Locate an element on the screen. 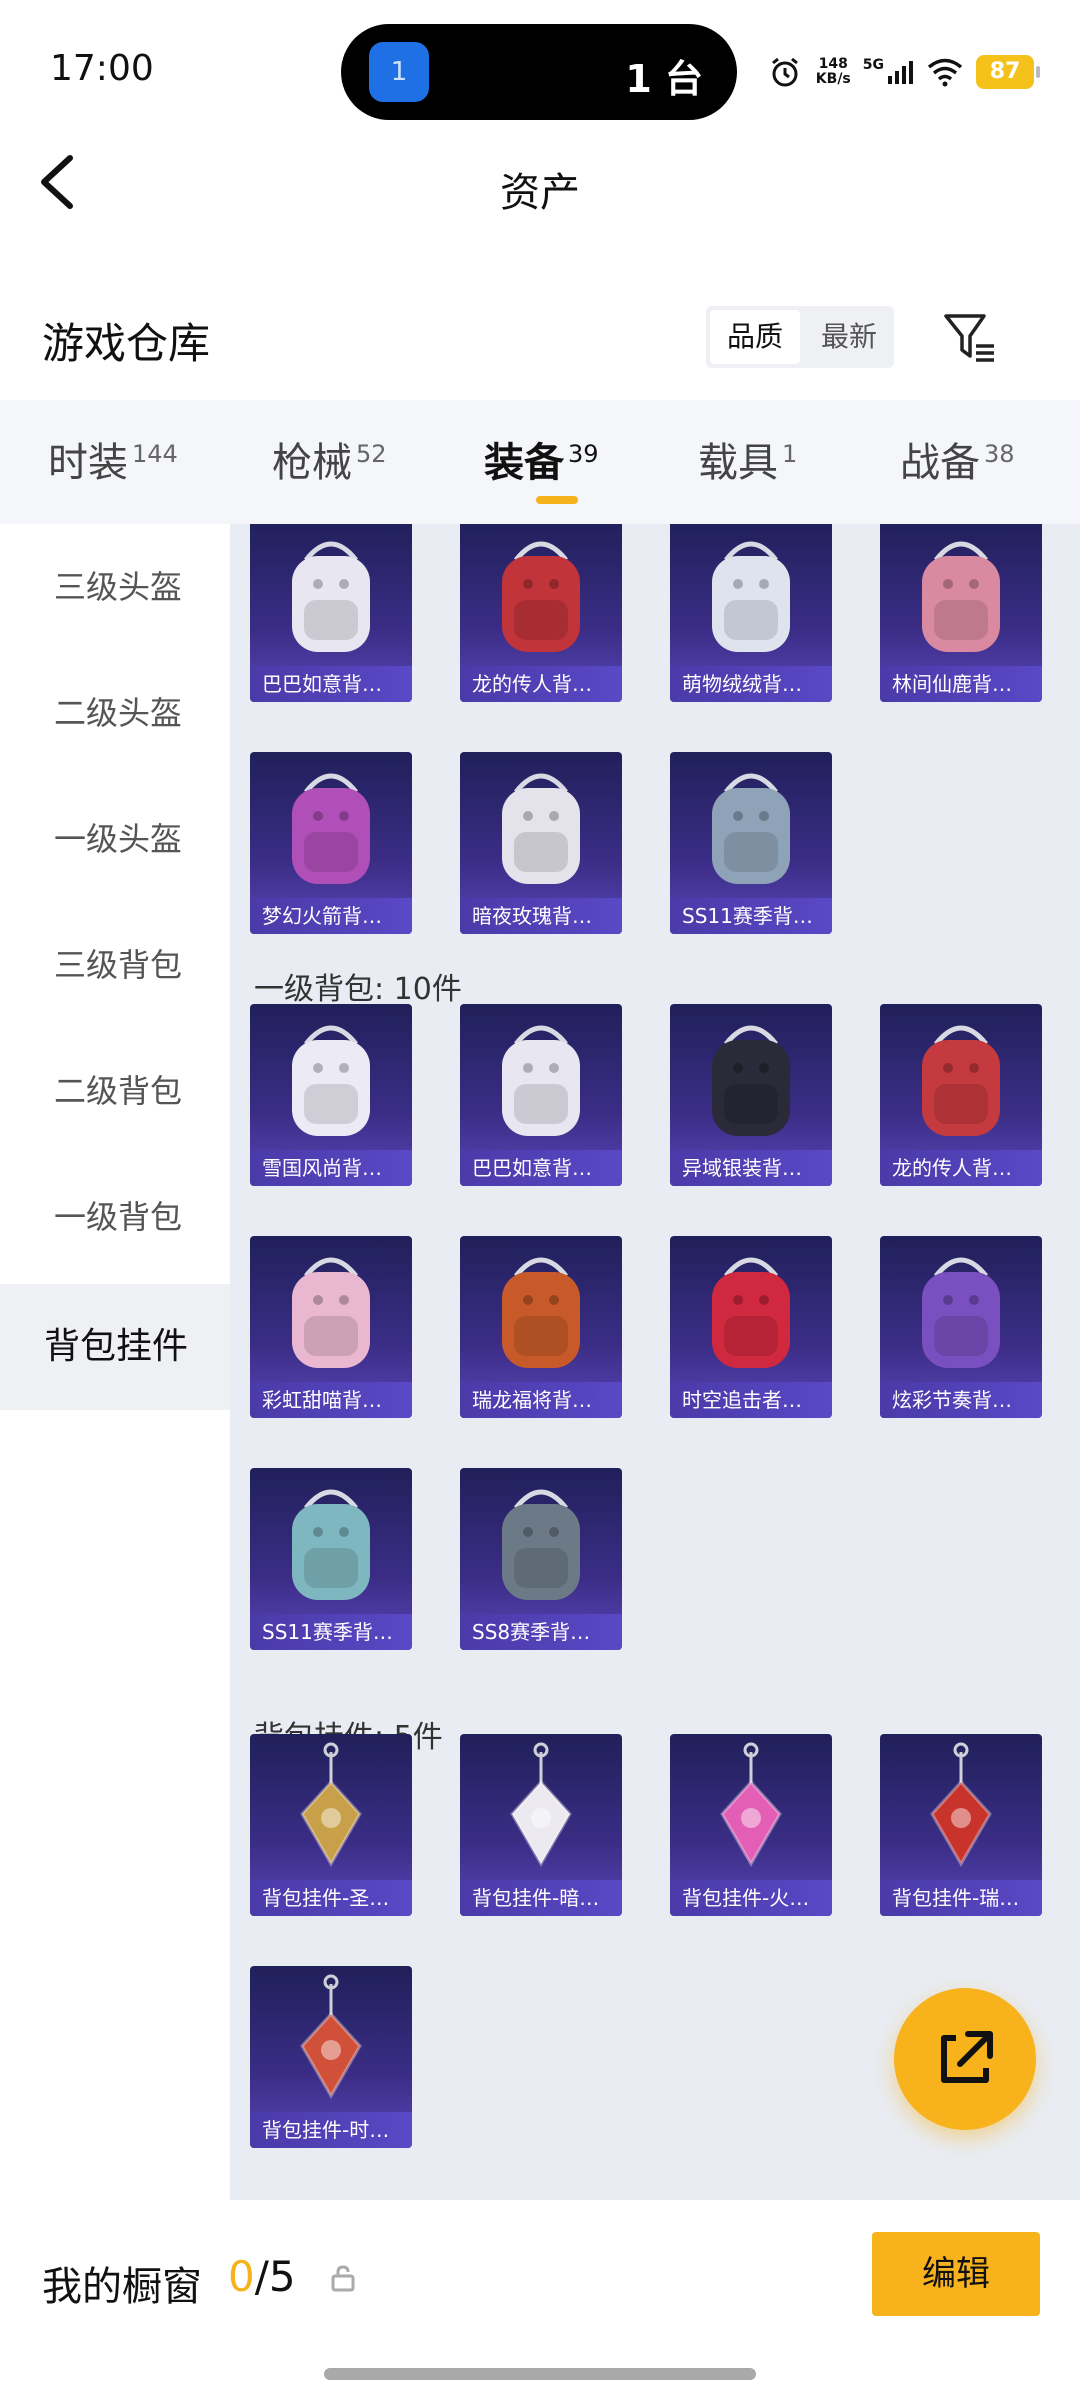  crystal-pendant-icon is located at coordinates (331, 1804).